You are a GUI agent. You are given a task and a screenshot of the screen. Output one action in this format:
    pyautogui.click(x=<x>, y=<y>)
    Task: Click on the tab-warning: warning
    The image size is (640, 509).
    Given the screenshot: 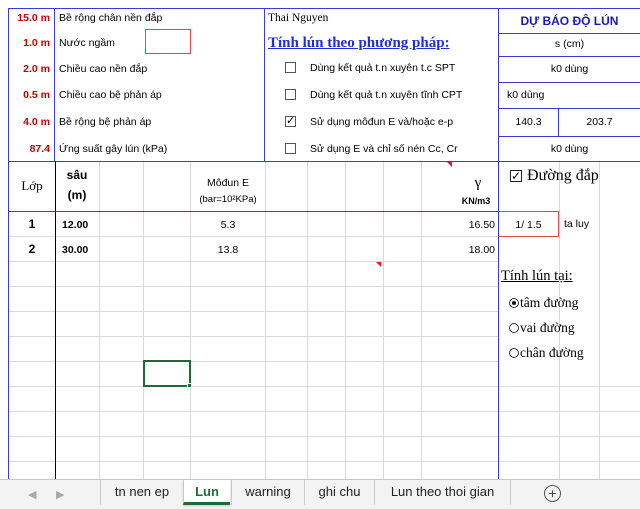 What is the action you would take?
    pyautogui.click(x=267, y=492)
    